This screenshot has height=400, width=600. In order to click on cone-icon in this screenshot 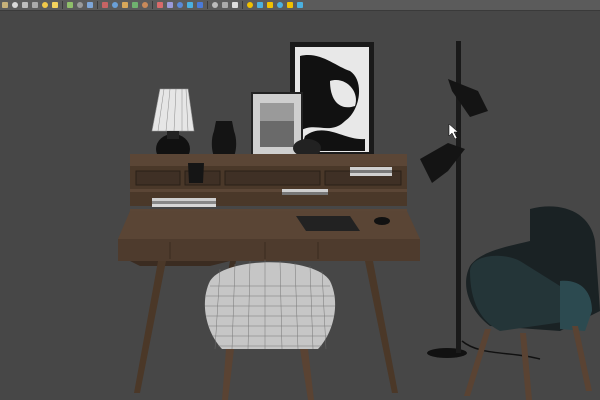, I will do `click(25, 5)`.